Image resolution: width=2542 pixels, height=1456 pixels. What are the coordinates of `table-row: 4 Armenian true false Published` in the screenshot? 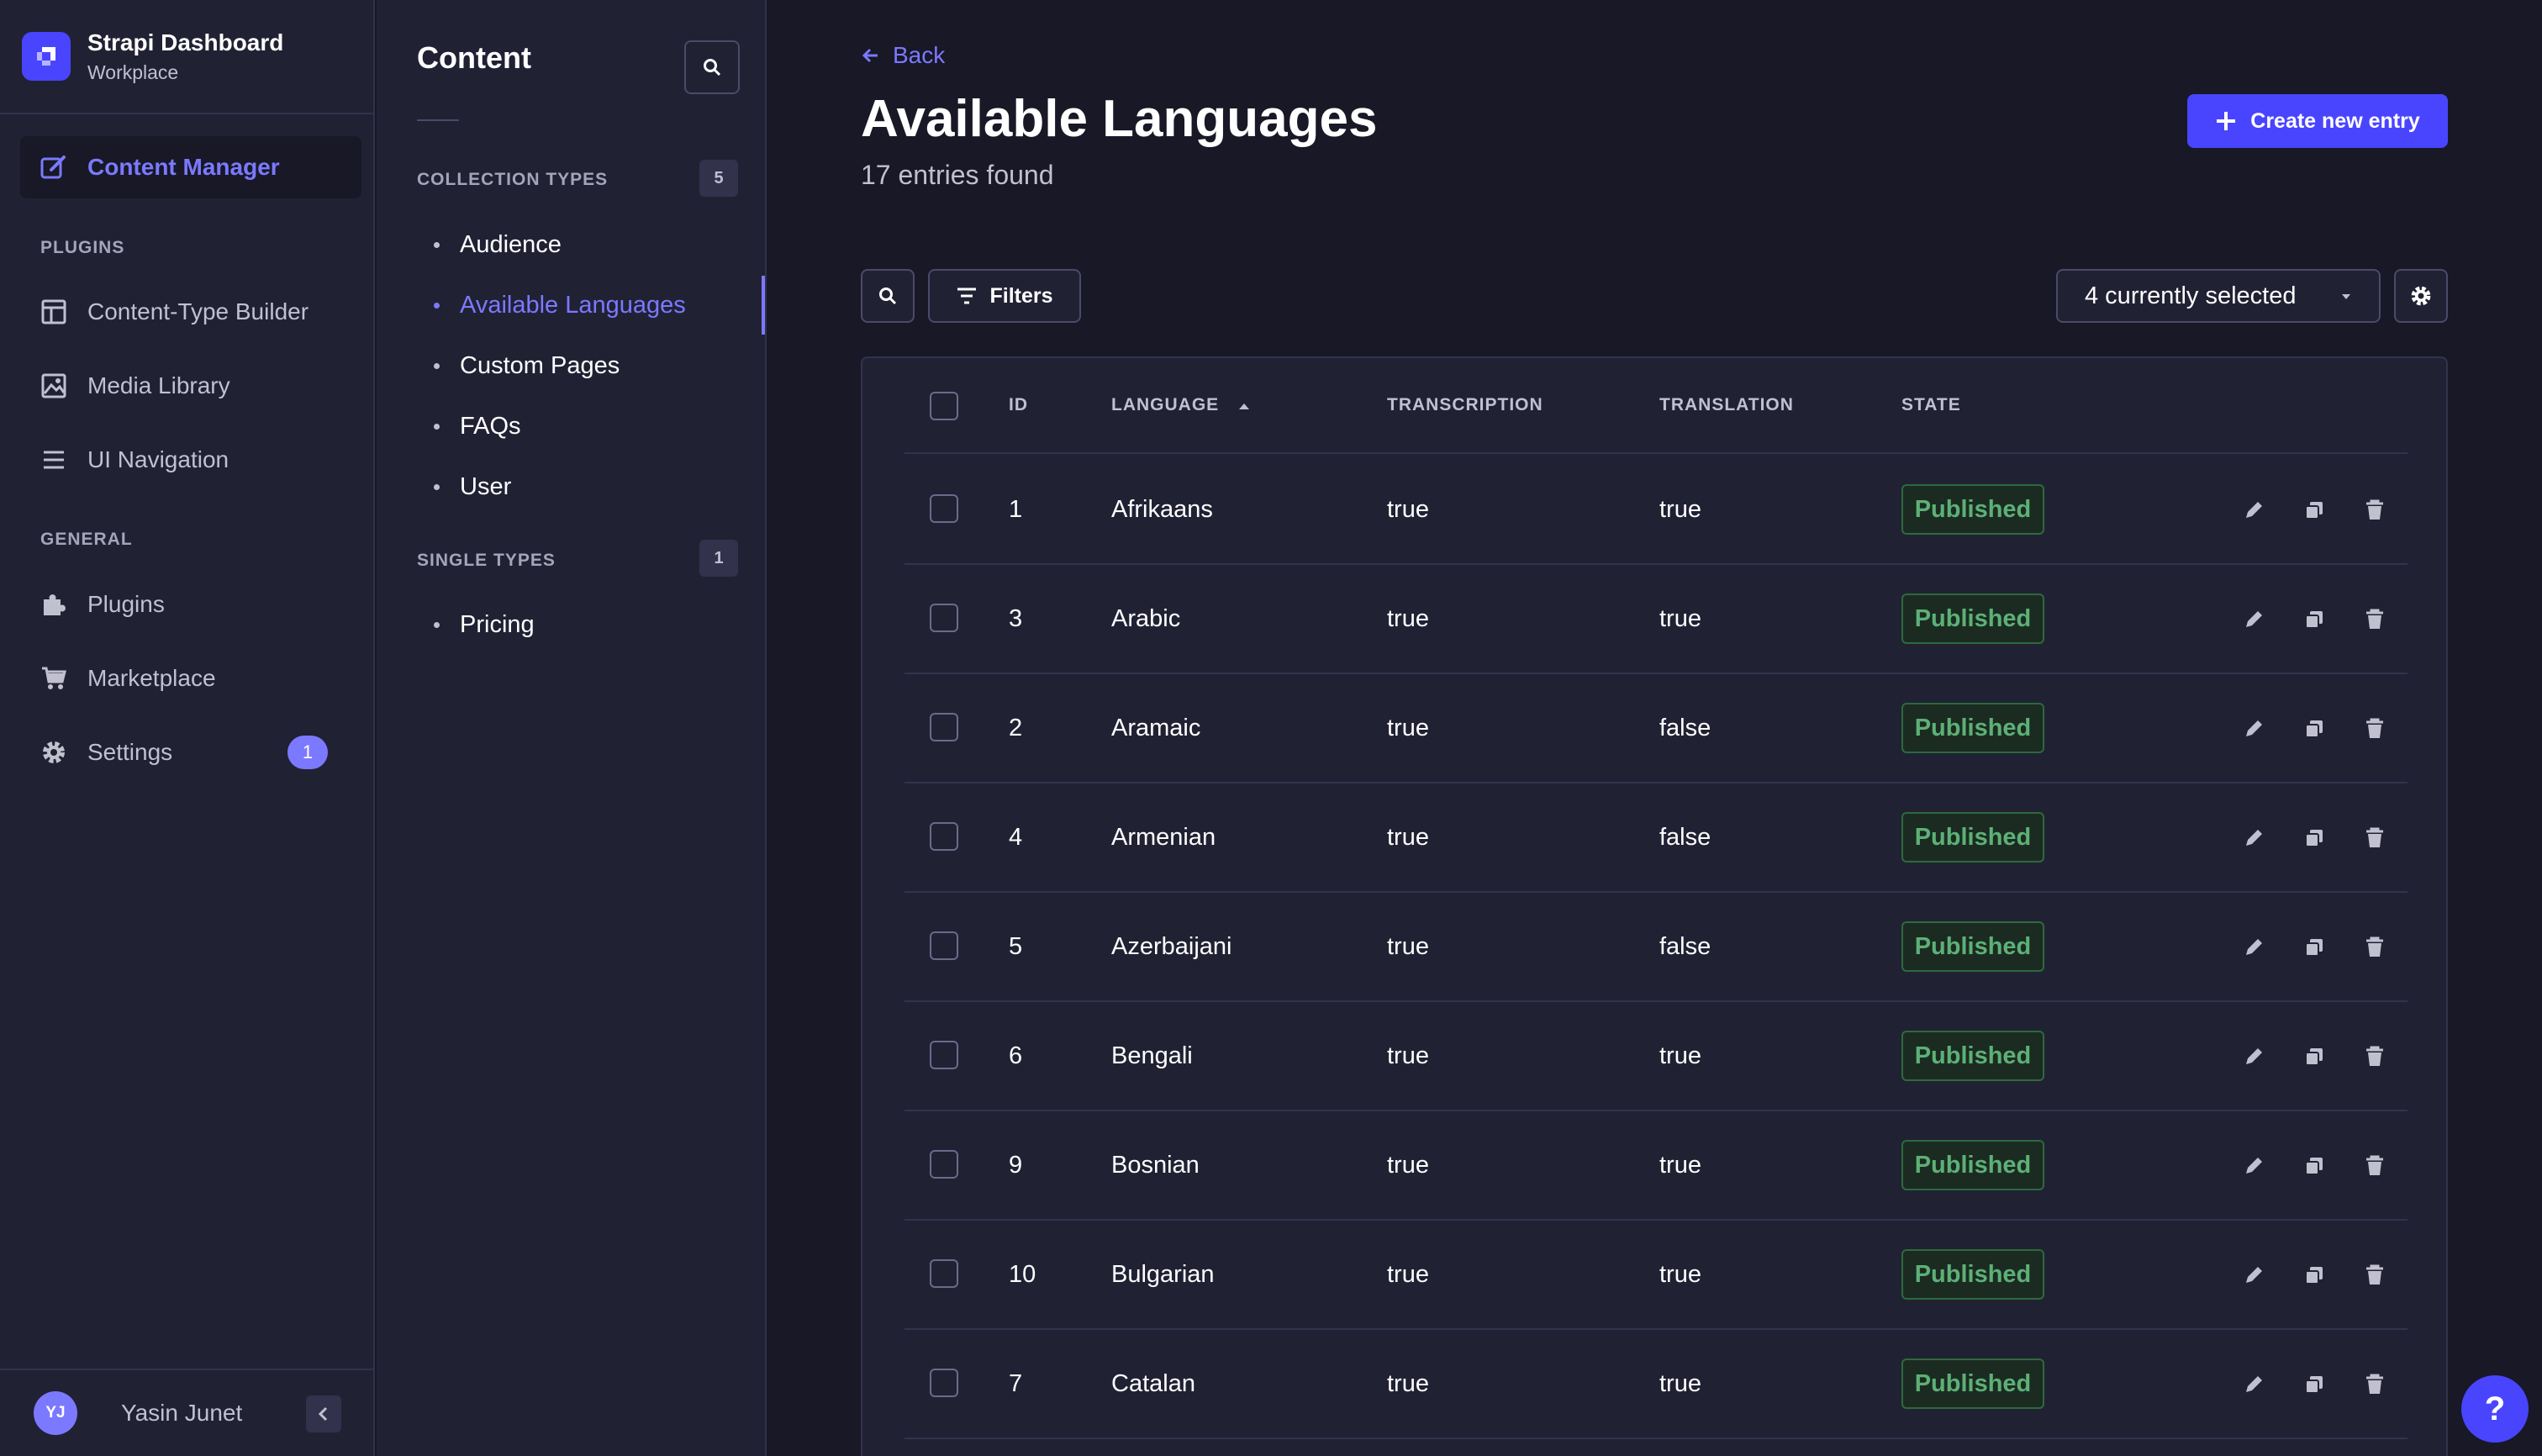 It's located at (1656, 838).